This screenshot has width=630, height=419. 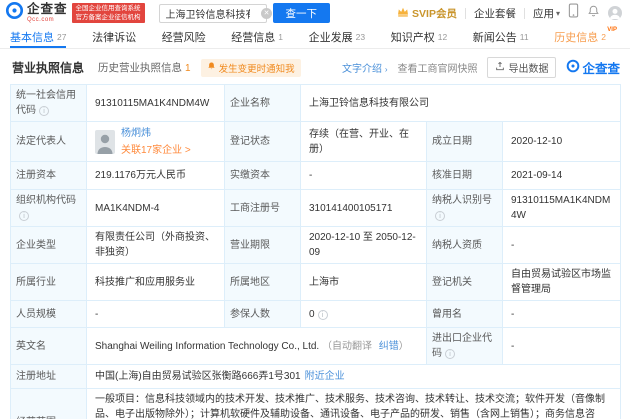 I want to click on legal-rep-avatar, so click(x=105, y=141).